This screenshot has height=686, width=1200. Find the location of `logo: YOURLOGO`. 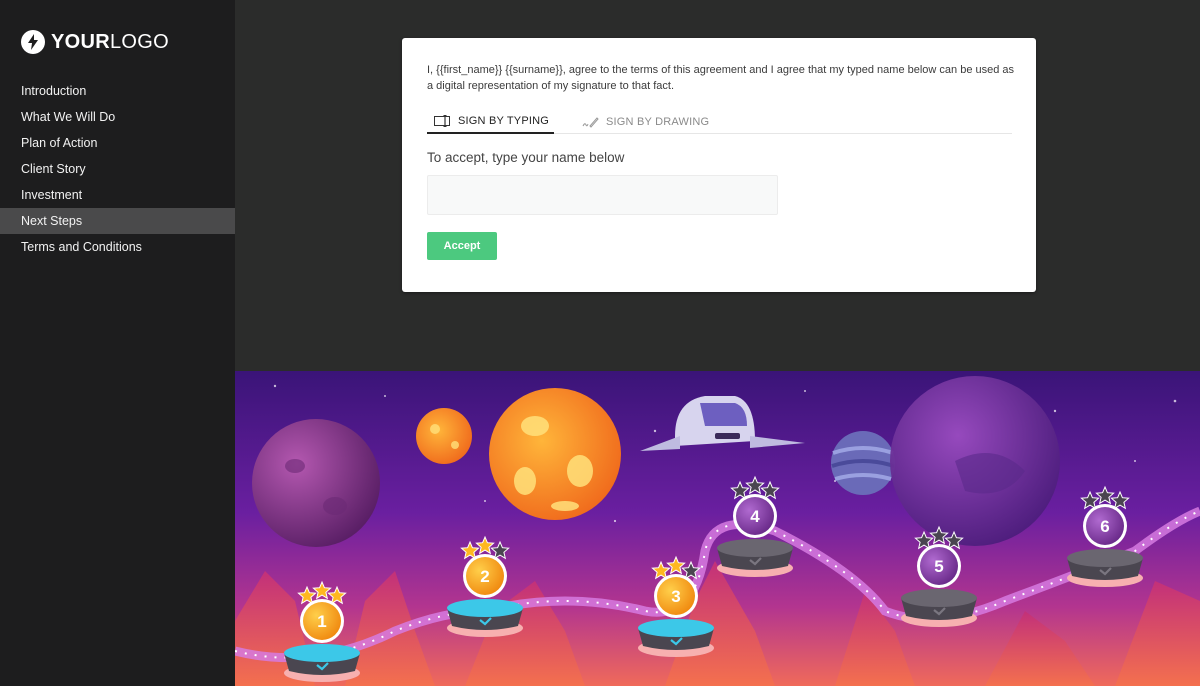

logo: YOURLOGO is located at coordinates (95, 42).